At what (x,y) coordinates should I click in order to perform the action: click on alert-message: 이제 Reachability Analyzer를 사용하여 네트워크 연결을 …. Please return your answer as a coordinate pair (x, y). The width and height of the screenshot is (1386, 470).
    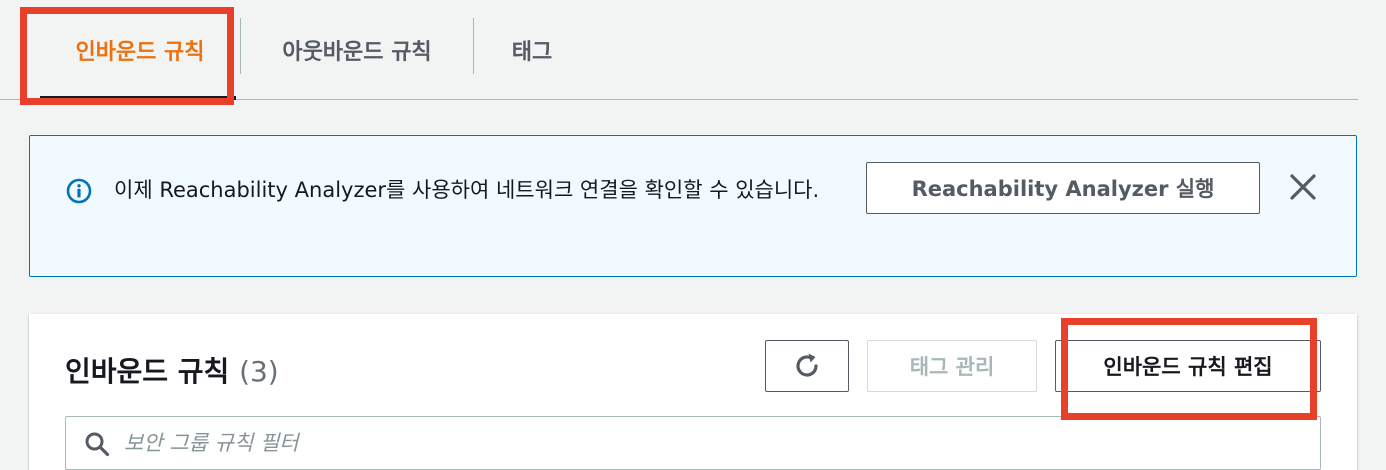
    Looking at the image, I should click on (467, 190).